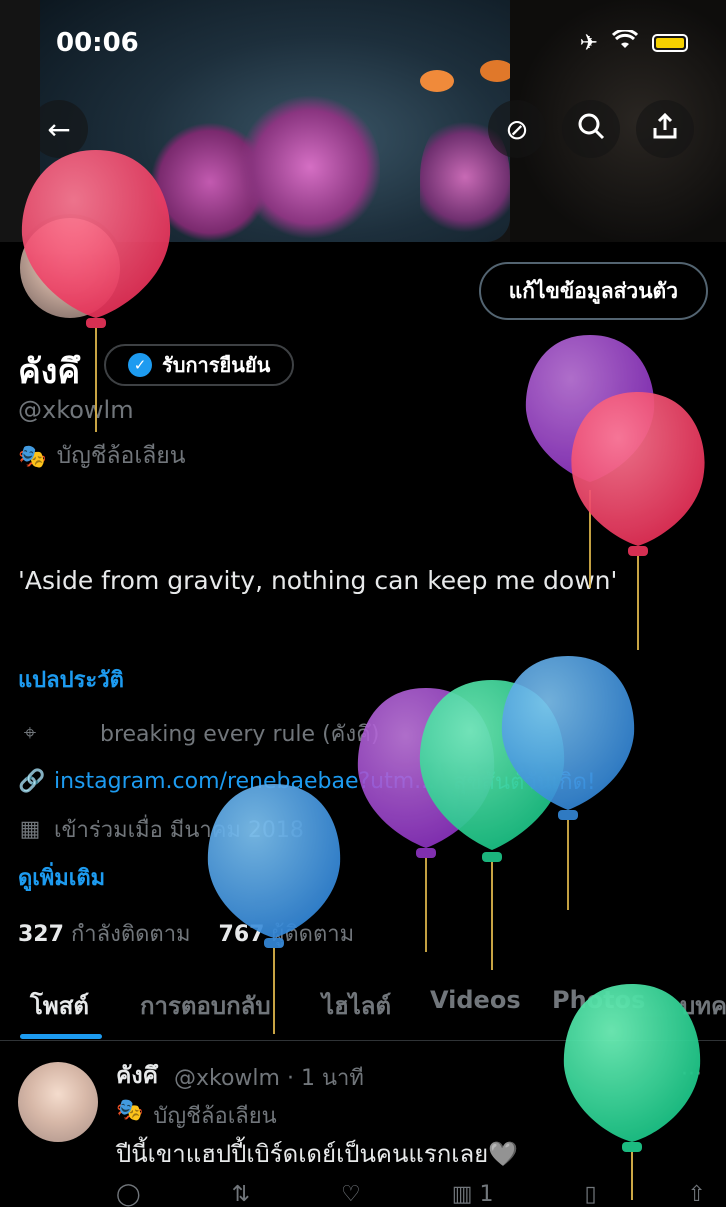  What do you see at coordinates (76, 410) in the screenshot?
I see `profile-handle: @xkowlm` at bounding box center [76, 410].